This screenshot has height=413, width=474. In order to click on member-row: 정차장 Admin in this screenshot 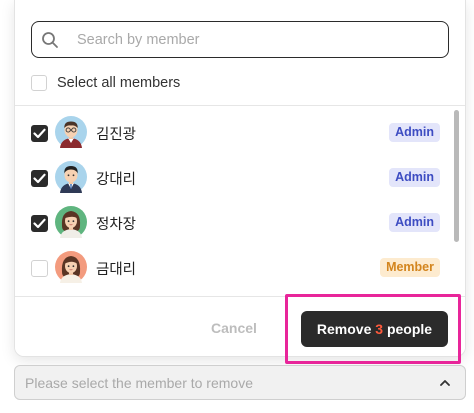, I will do `click(240, 224)`.